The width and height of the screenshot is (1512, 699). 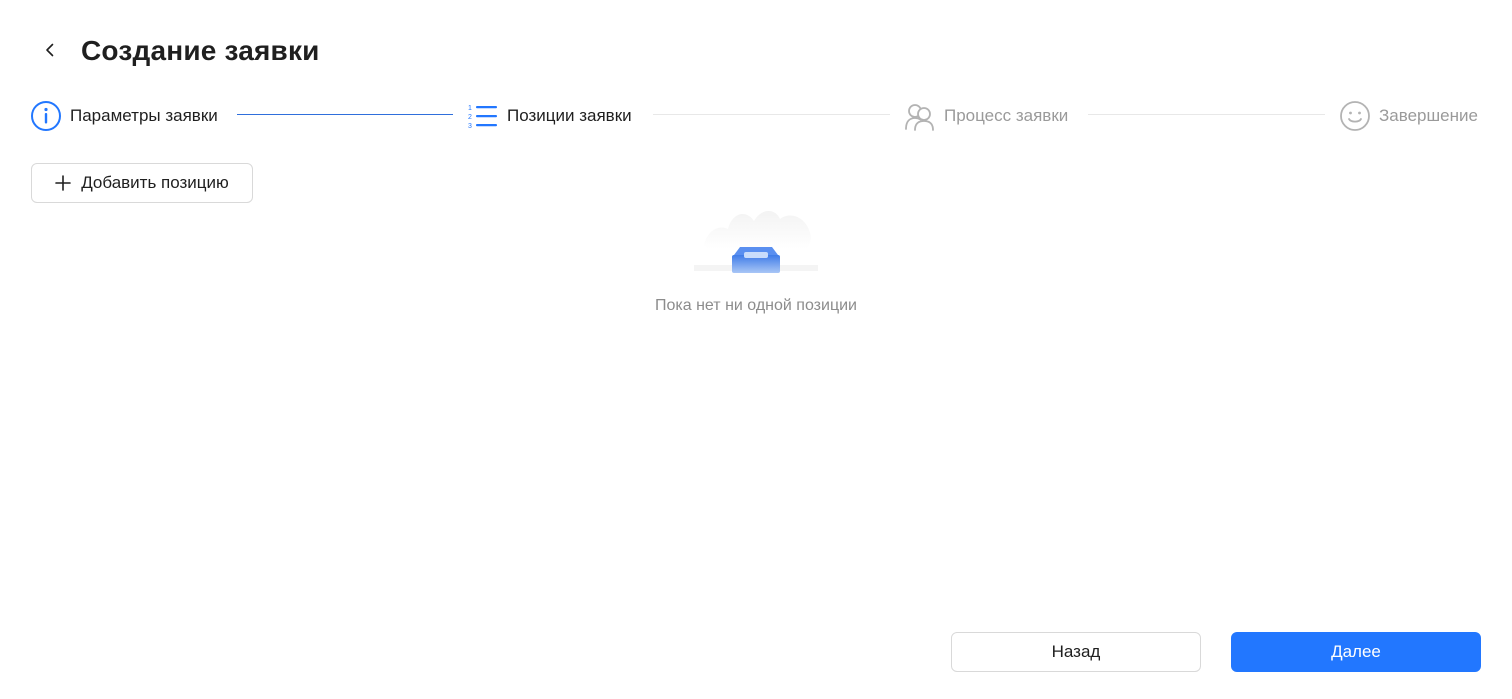 I want to click on smile-icon, so click(x=1355, y=116).